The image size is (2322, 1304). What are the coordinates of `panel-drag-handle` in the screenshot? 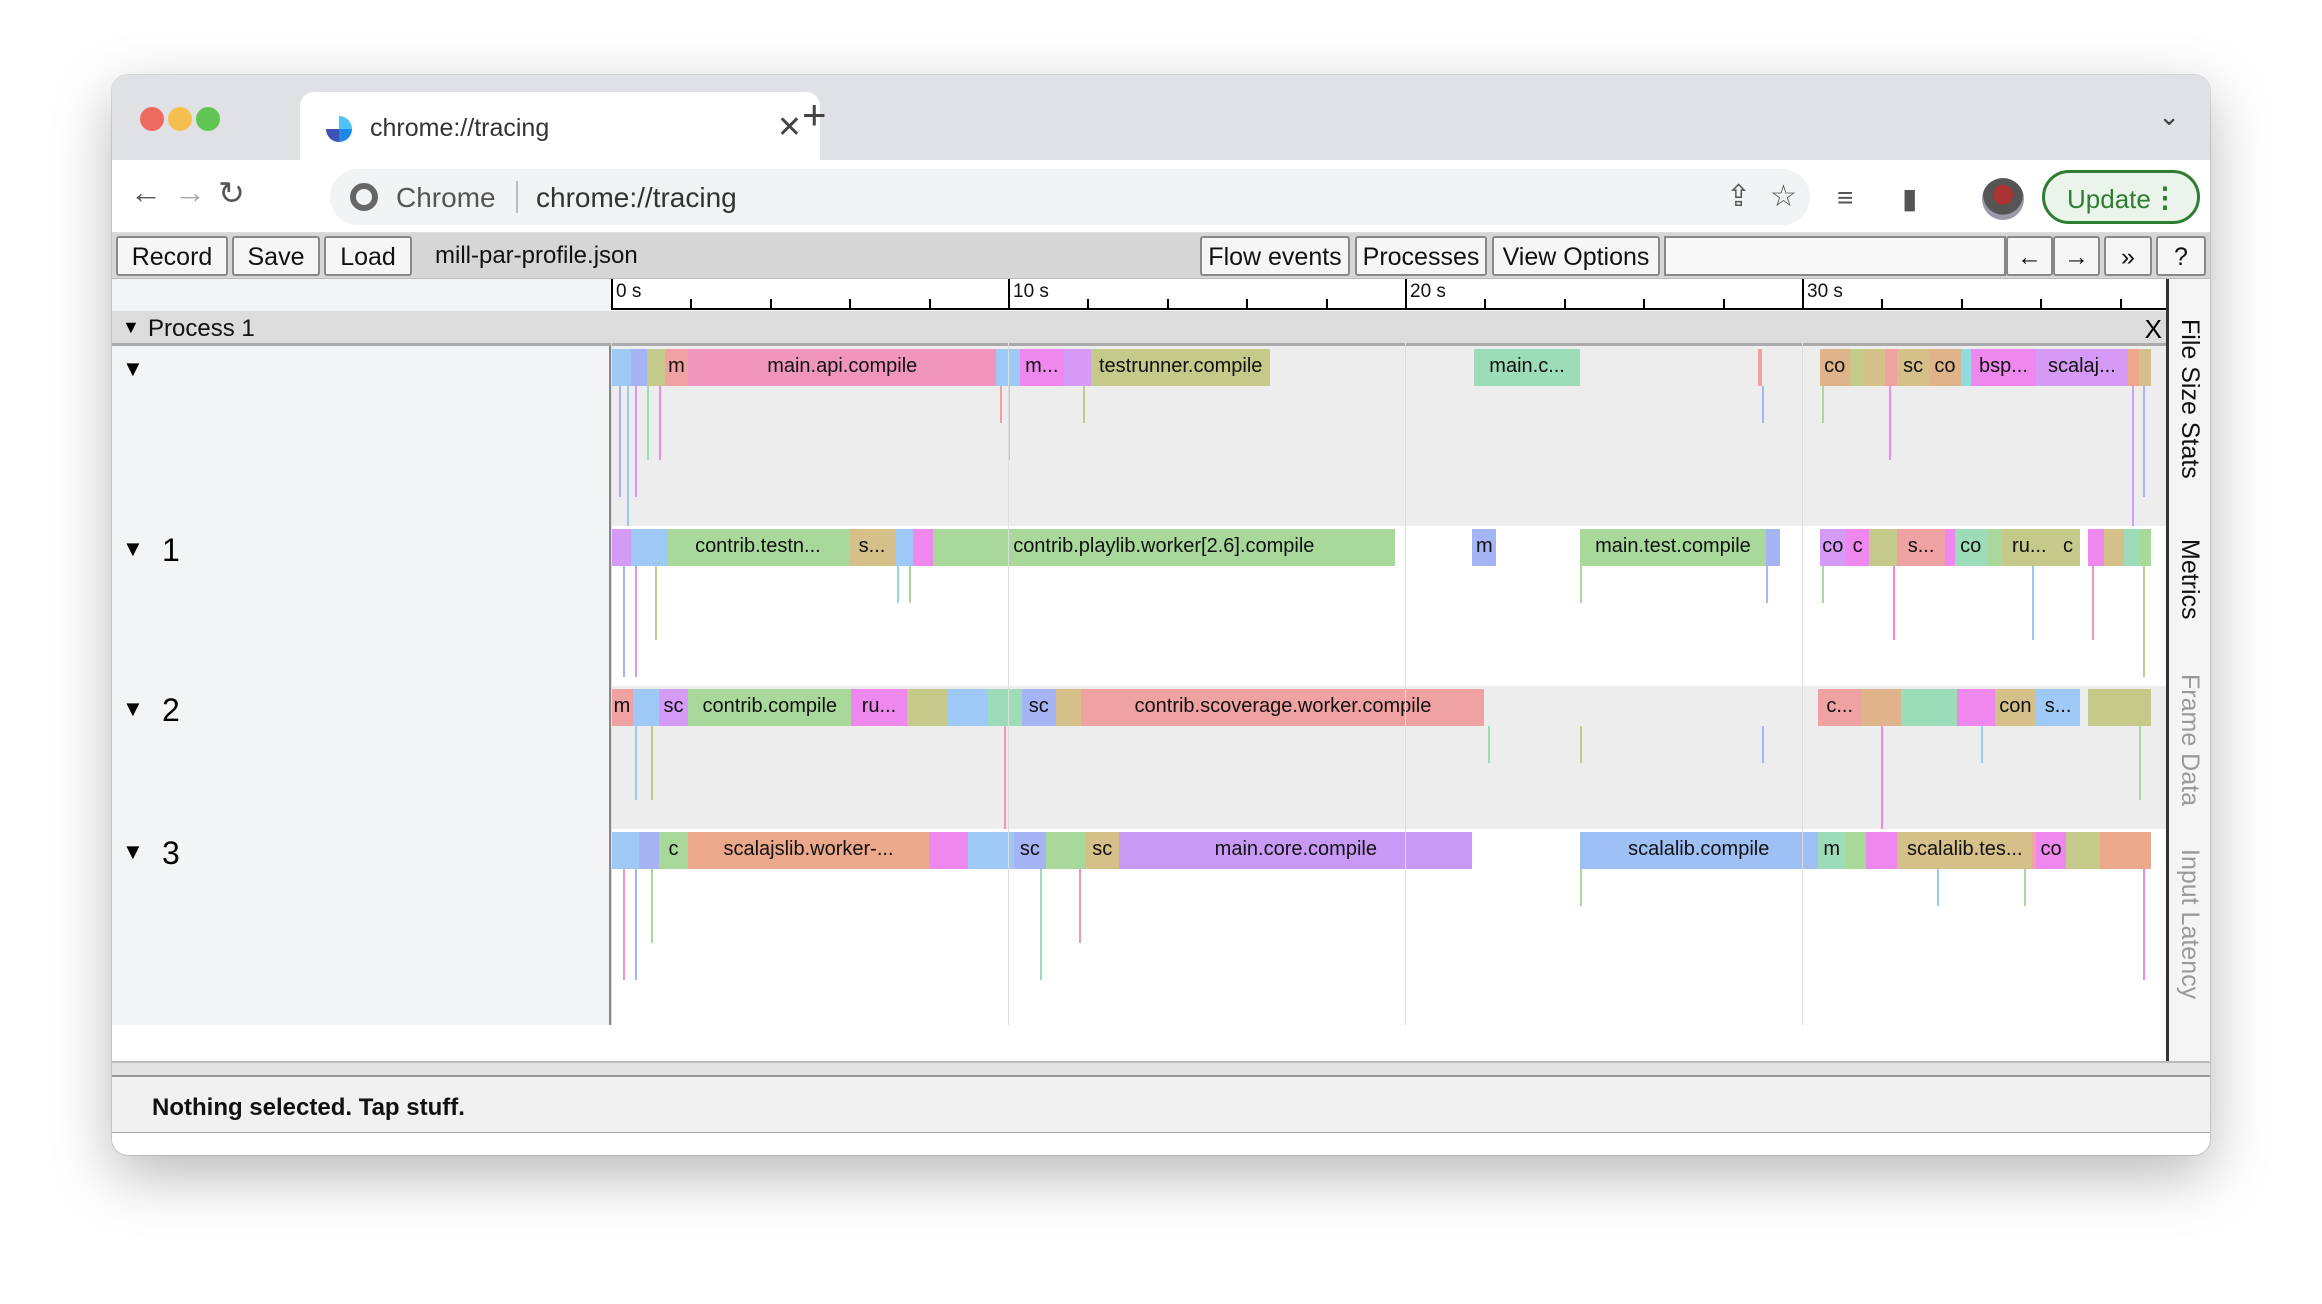 It's located at (1161, 1069).